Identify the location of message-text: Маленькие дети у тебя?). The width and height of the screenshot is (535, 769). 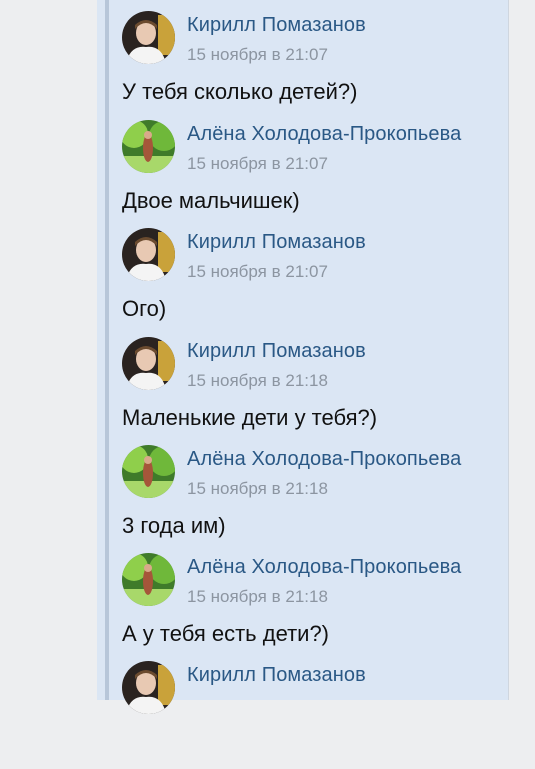
(250, 417).